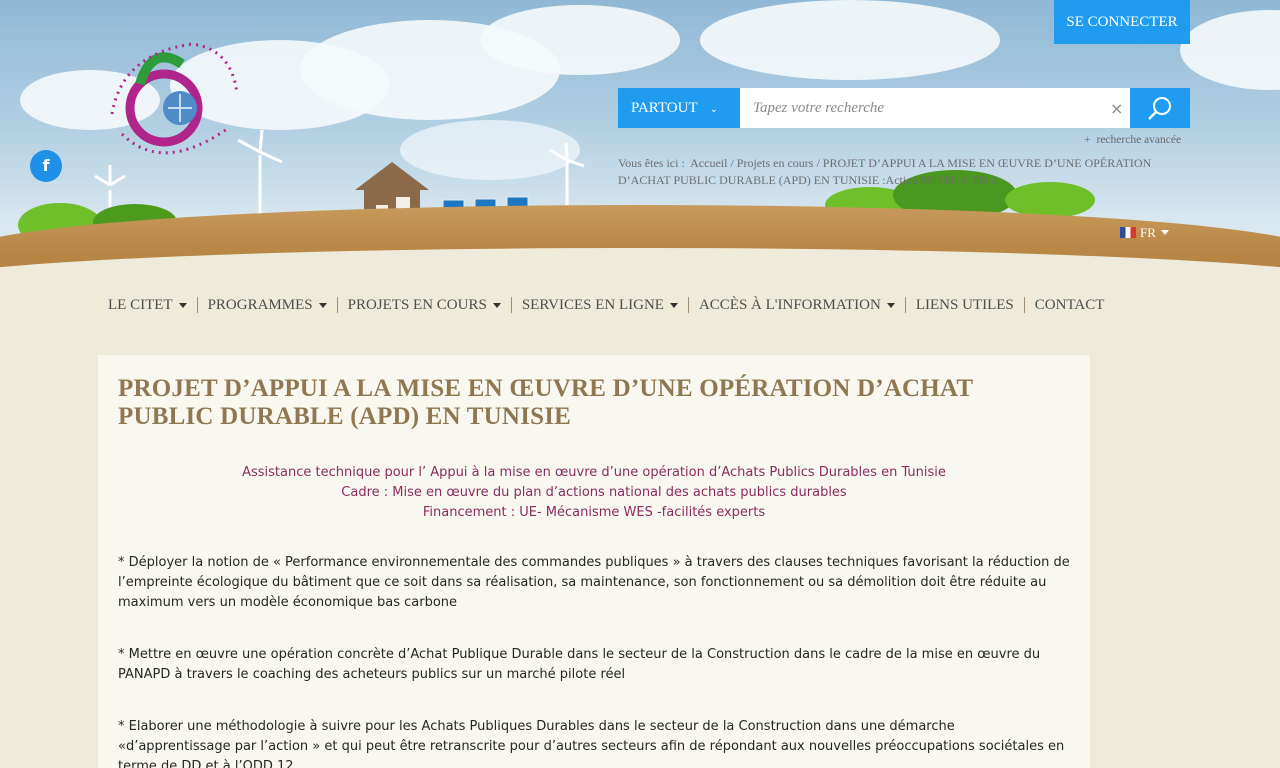 The width and height of the screenshot is (1280, 768). I want to click on breadcrumb-home: Accueil, so click(708, 163).